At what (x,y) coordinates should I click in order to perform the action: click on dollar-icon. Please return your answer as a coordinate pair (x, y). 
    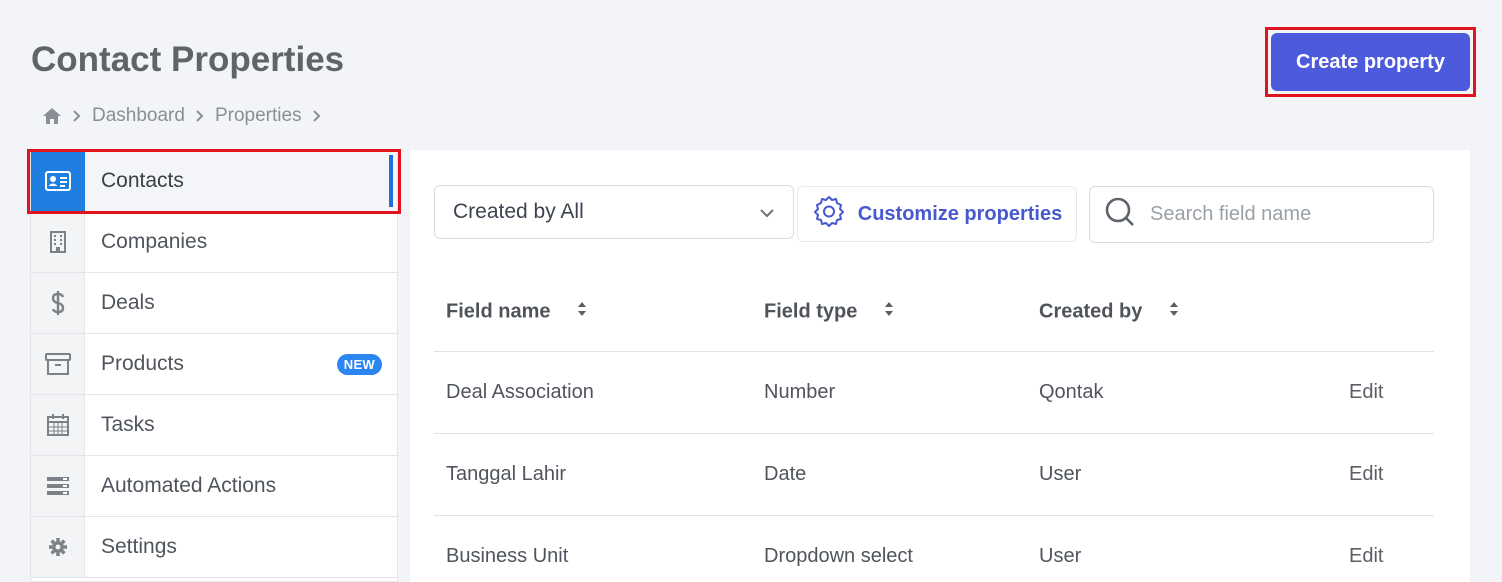
    Looking at the image, I should click on (58, 303).